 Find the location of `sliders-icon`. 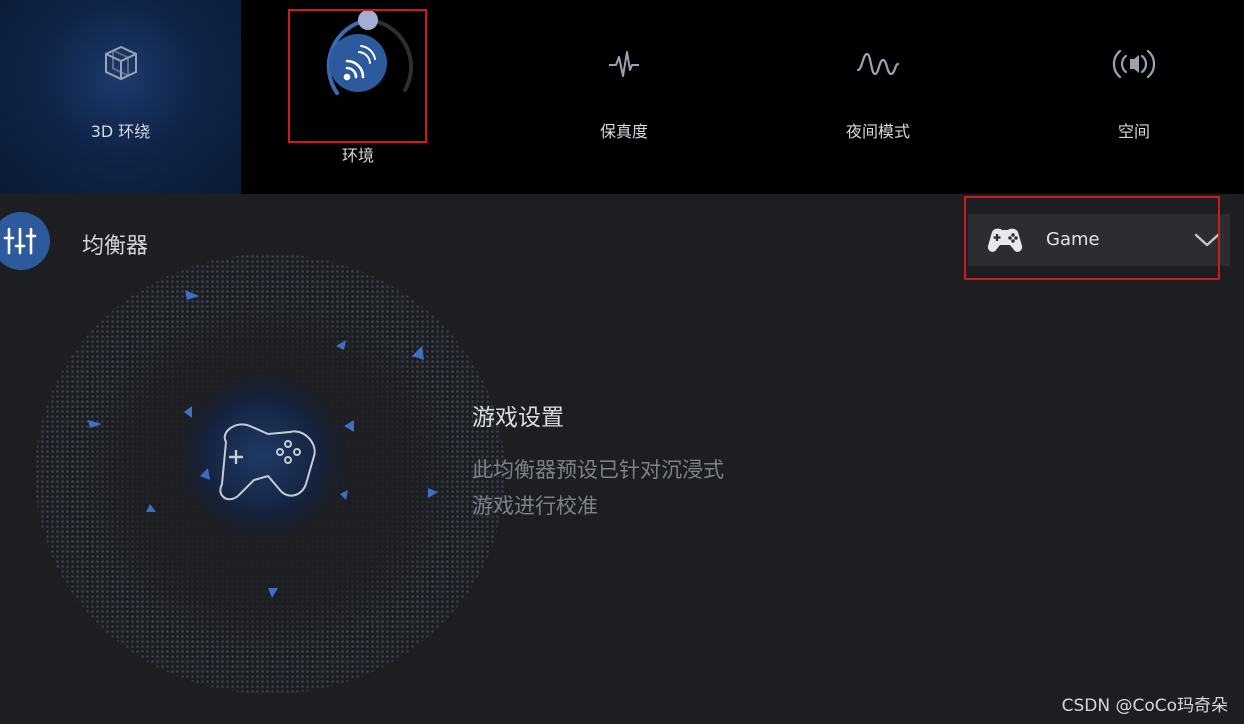

sliders-icon is located at coordinates (20, 241).